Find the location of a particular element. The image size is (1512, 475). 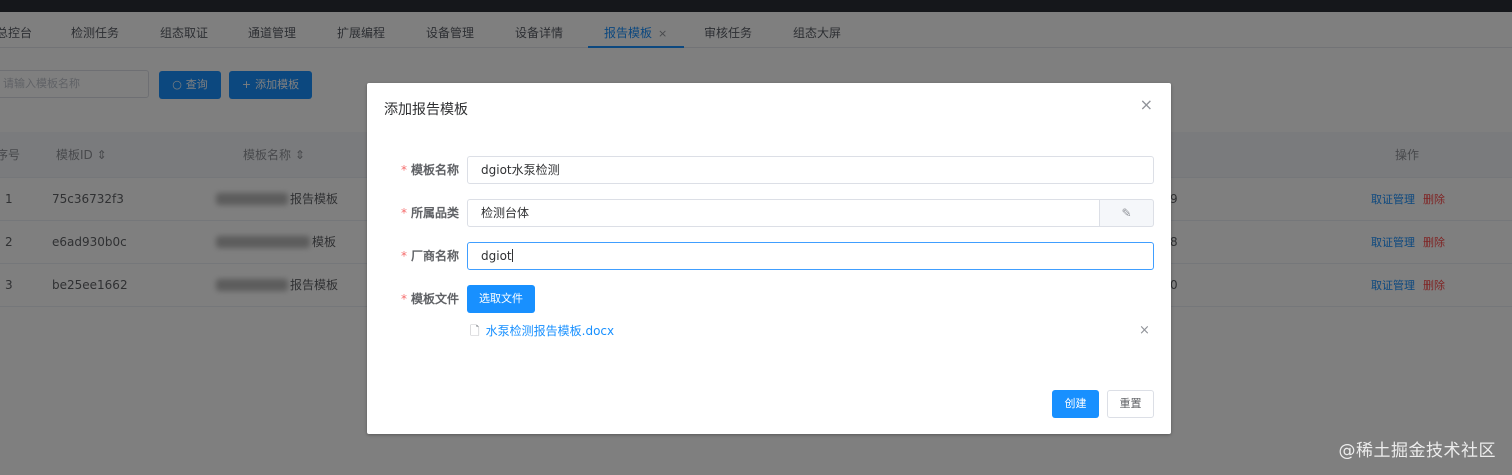

vendor-value: dgiot is located at coordinates (496, 256).